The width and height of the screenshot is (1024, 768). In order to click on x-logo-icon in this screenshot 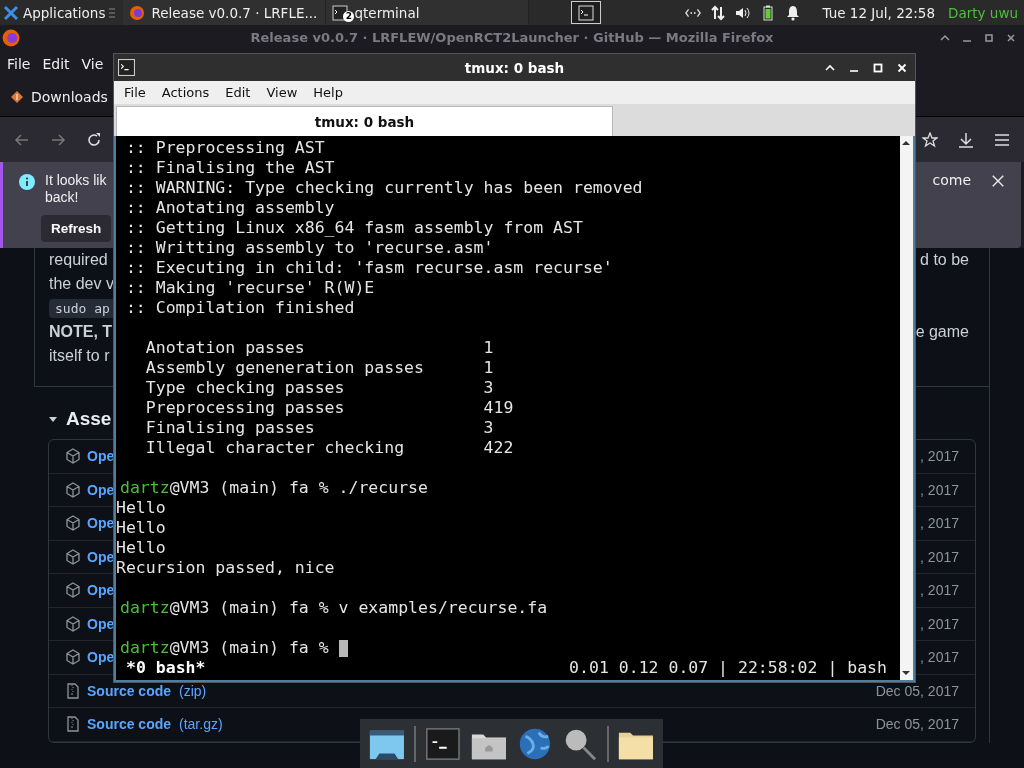, I will do `click(11, 12)`.